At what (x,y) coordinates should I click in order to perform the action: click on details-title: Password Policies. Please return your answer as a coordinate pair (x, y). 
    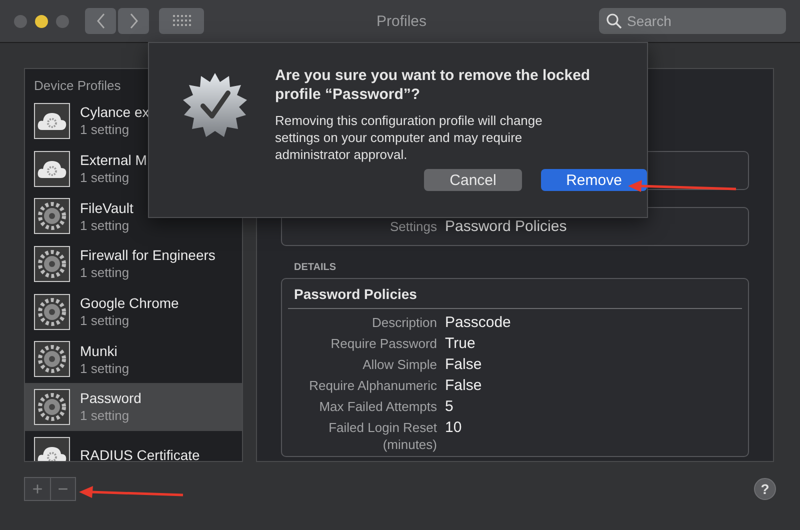
    Looking at the image, I should click on (515, 294).